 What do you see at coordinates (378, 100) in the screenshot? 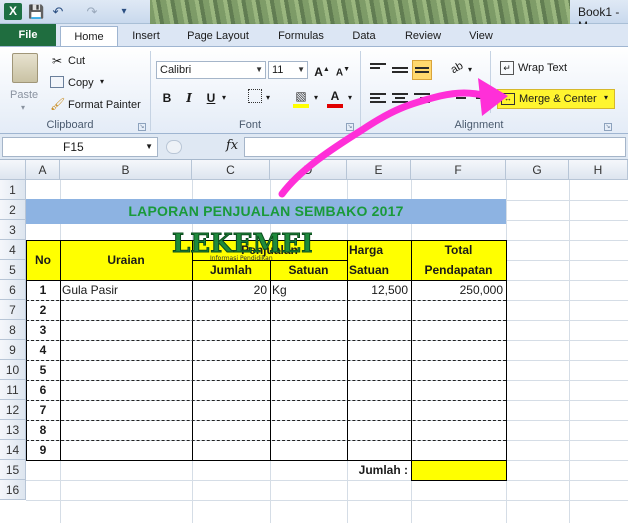
I see `align-left-icon` at bounding box center [378, 100].